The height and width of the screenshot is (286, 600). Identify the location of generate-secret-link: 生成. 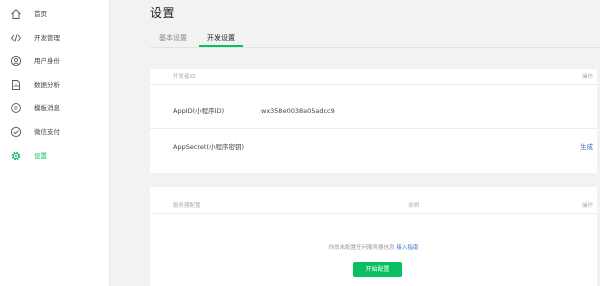
(586, 147).